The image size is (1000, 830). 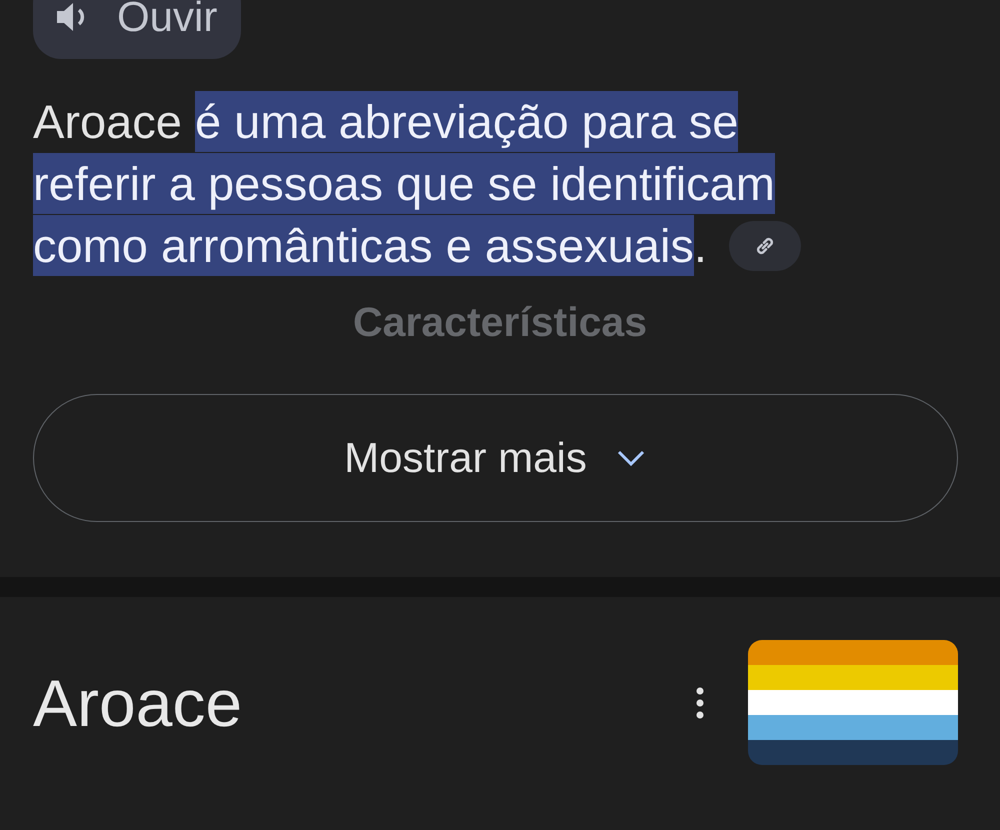 What do you see at coordinates (700, 702) in the screenshot?
I see `more-options-icon` at bounding box center [700, 702].